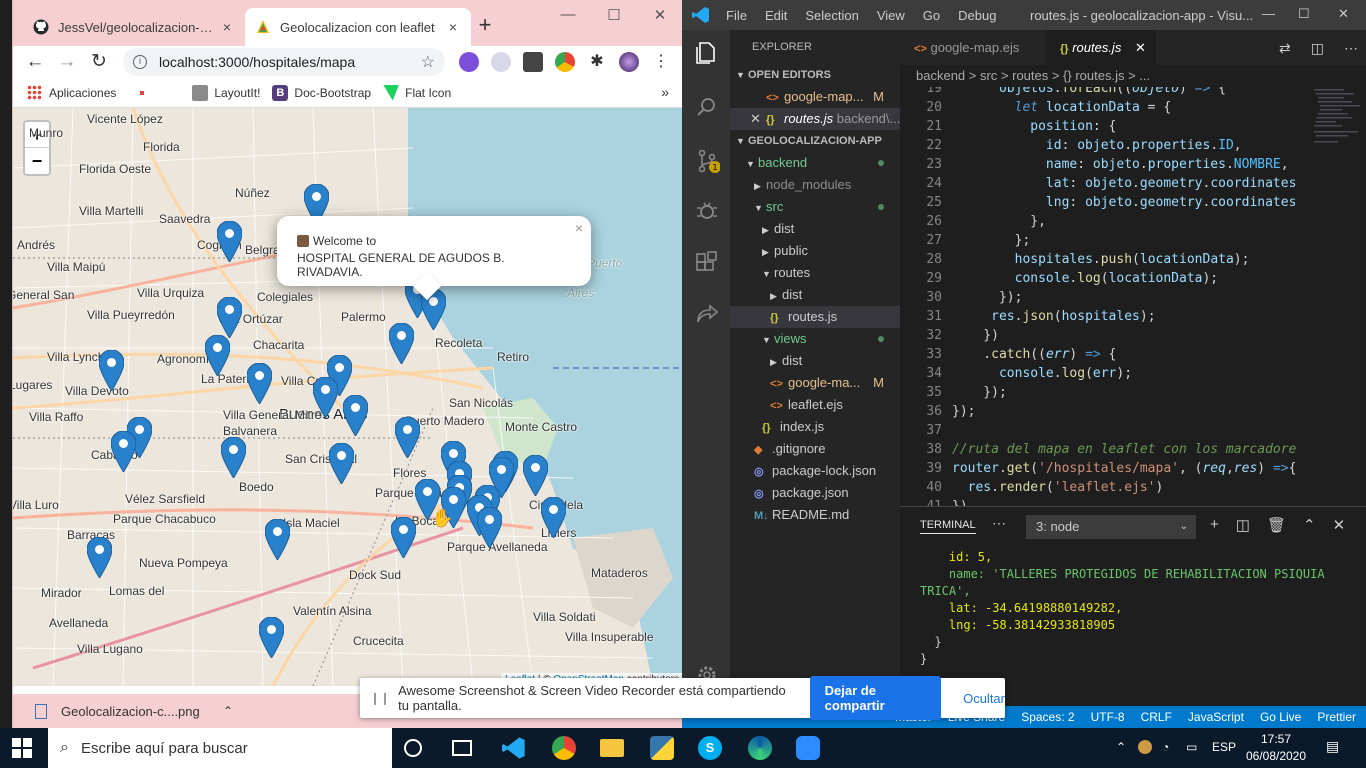  What do you see at coordinates (1309, 525) in the screenshot?
I see `maximize-panel-icon: ⌃` at bounding box center [1309, 525].